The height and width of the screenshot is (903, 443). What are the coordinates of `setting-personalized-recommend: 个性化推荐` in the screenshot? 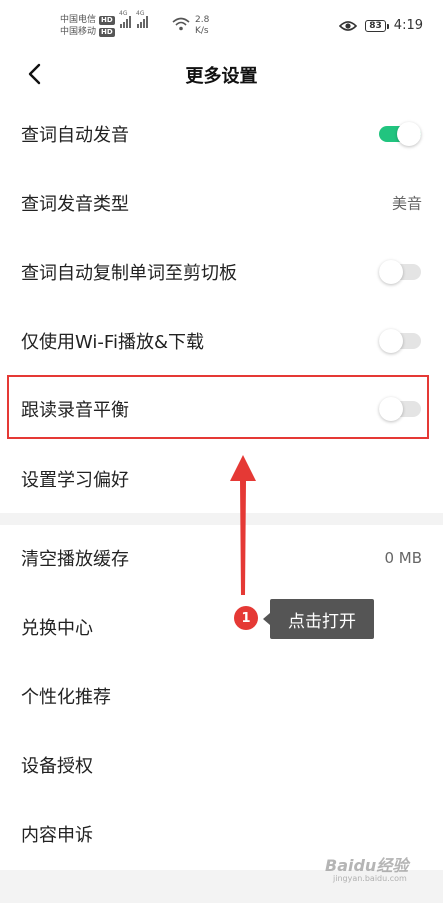 It's located at (221, 696).